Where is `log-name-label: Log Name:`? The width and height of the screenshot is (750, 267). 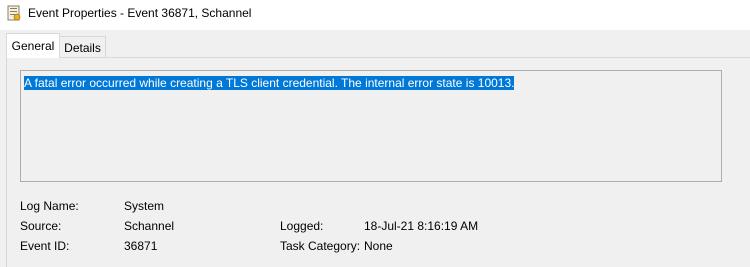
log-name-label: Log Name: is located at coordinates (49, 206).